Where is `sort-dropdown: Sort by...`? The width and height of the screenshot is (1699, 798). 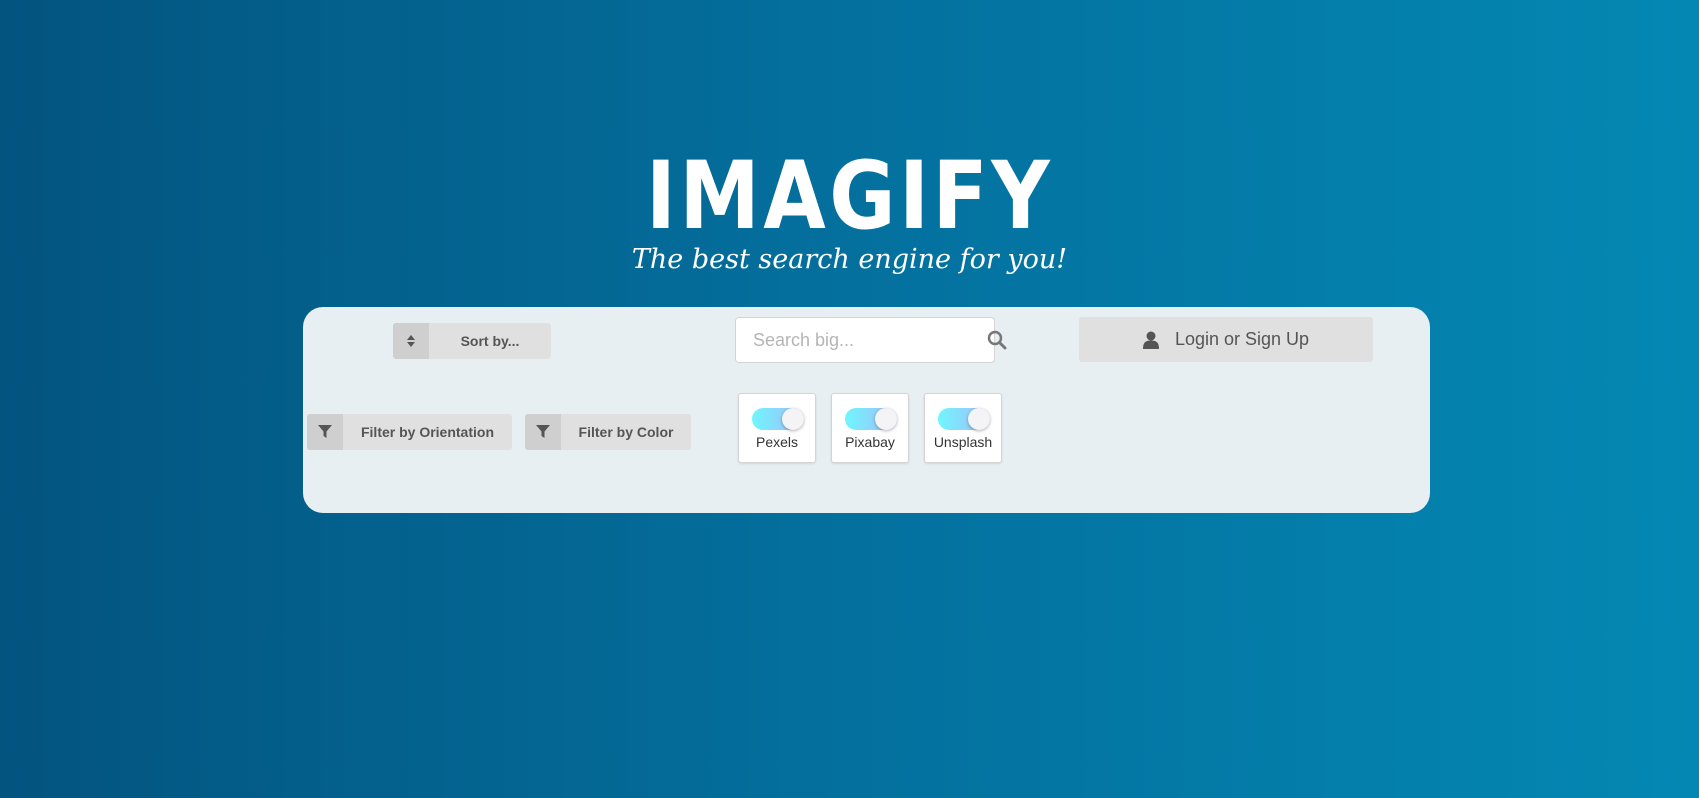
sort-dropdown: Sort by... is located at coordinates (472, 341).